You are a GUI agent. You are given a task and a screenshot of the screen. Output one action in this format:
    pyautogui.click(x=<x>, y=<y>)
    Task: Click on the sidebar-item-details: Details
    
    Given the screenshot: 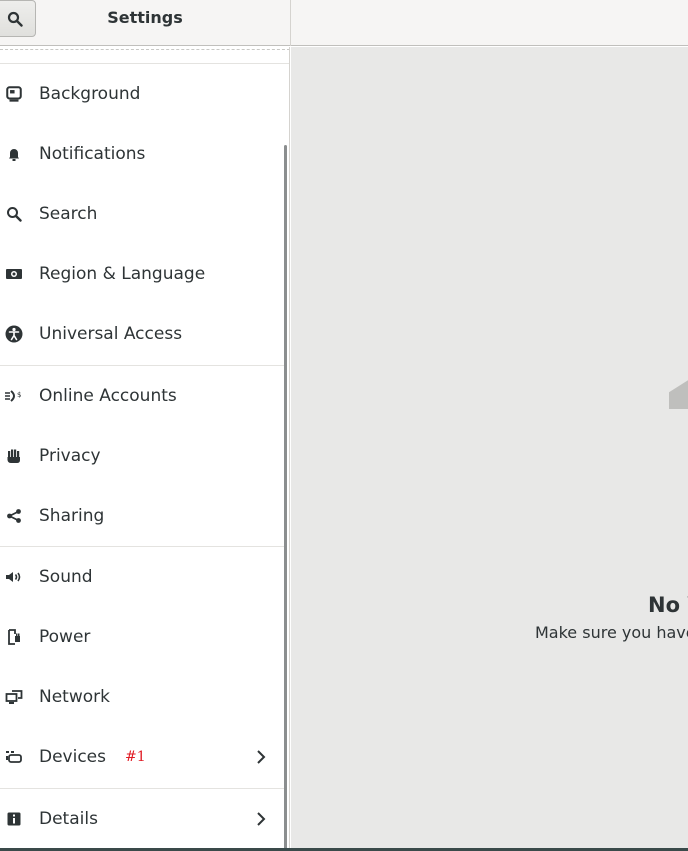 What is the action you would take?
    pyautogui.click(x=142, y=819)
    